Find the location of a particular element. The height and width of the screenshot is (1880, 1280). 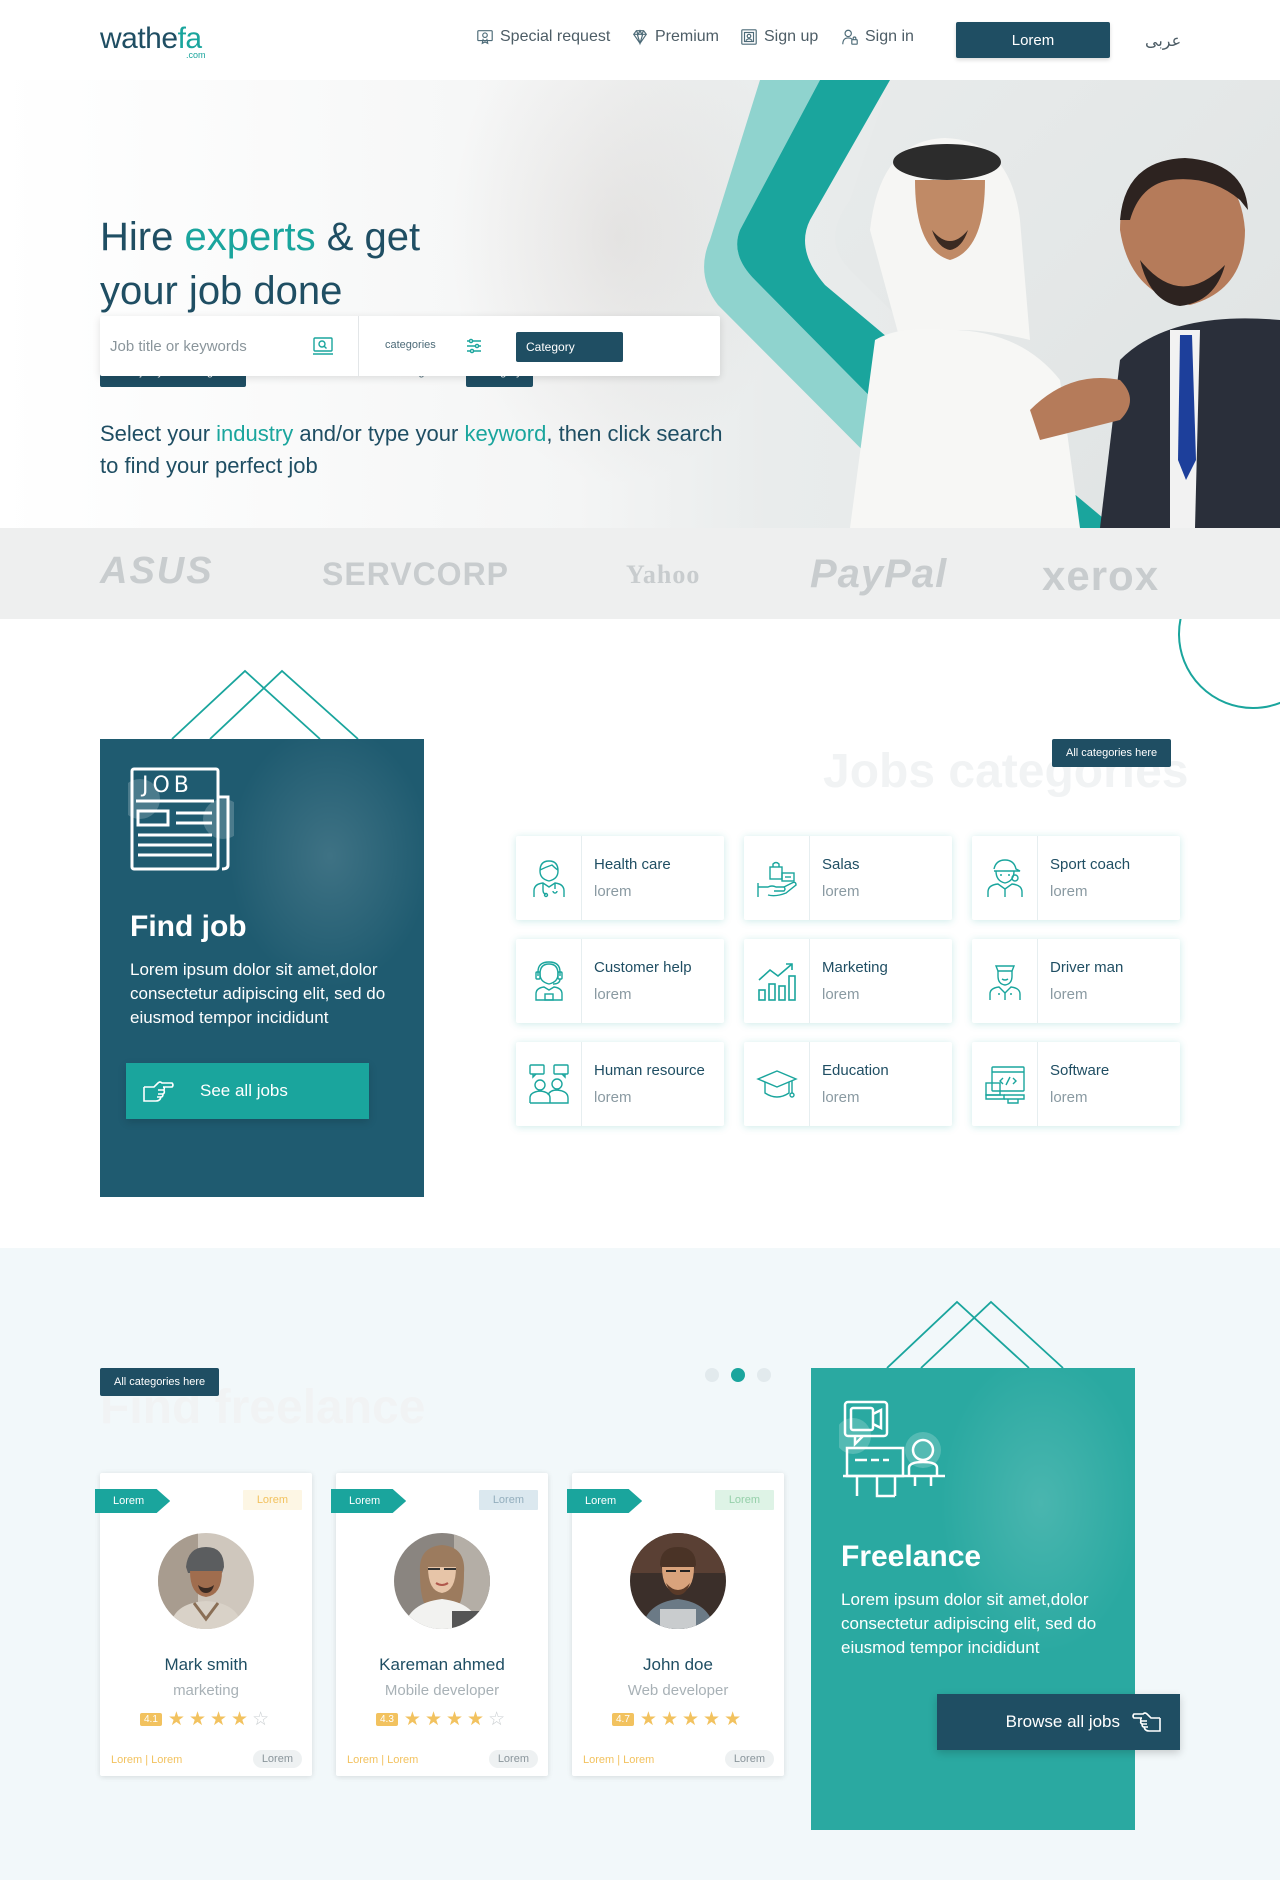

rating: 4.1 ★ ★ ★ ★ ☆ is located at coordinates (204, 1719).